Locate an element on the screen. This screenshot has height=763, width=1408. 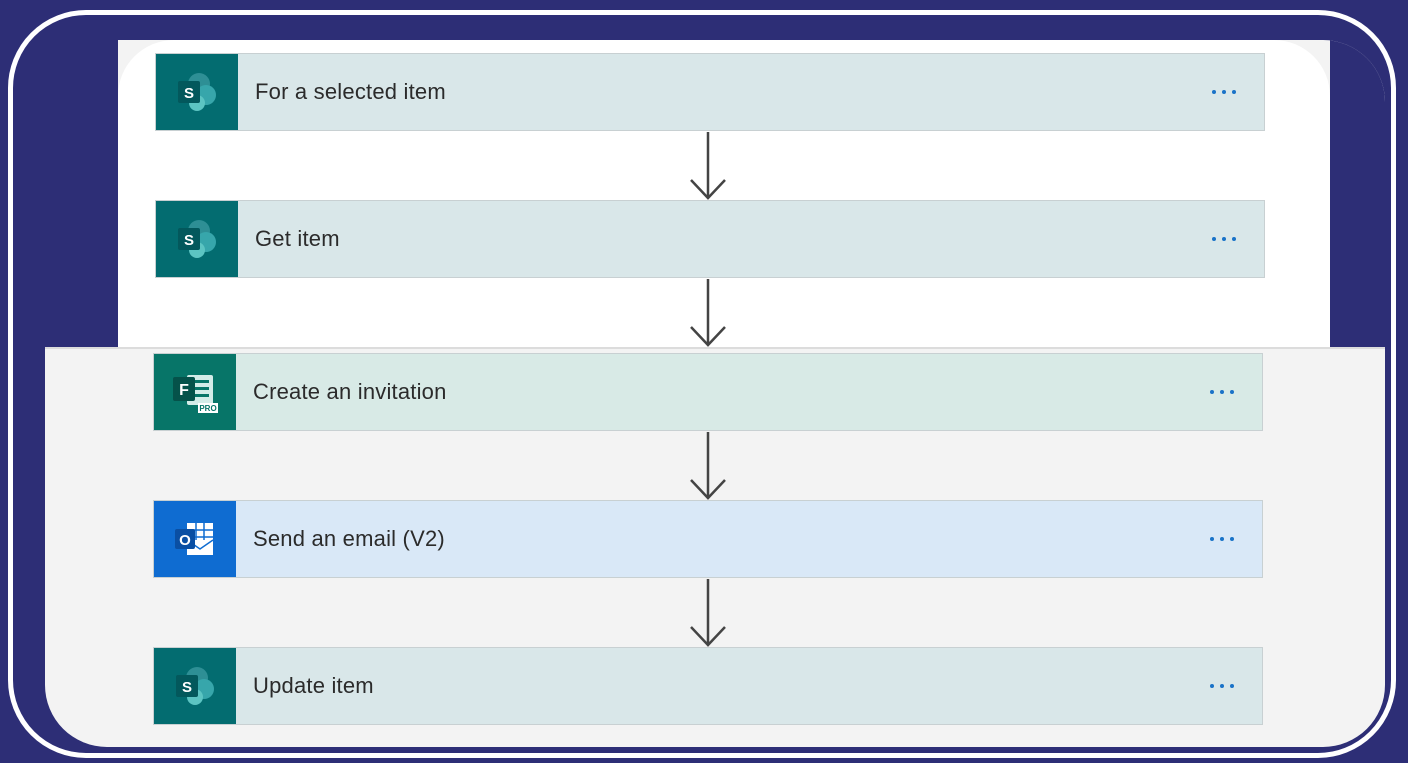
pro-badge: PRO is located at coordinates (207, 408).